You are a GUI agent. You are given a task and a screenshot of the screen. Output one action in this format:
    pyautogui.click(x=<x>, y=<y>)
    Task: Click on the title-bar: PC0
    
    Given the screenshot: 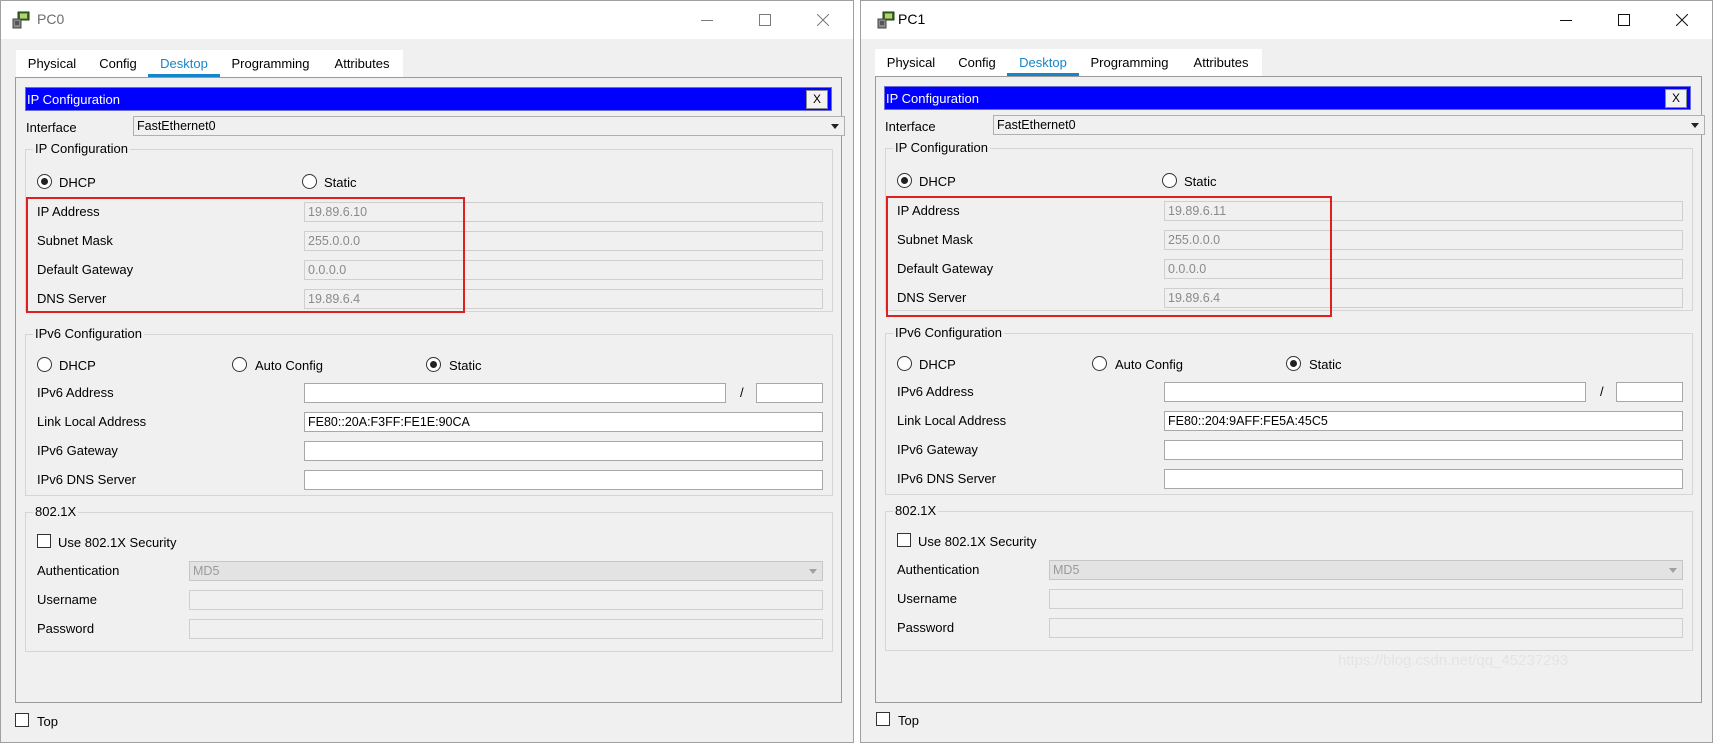 What is the action you would take?
    pyautogui.click(x=427, y=20)
    